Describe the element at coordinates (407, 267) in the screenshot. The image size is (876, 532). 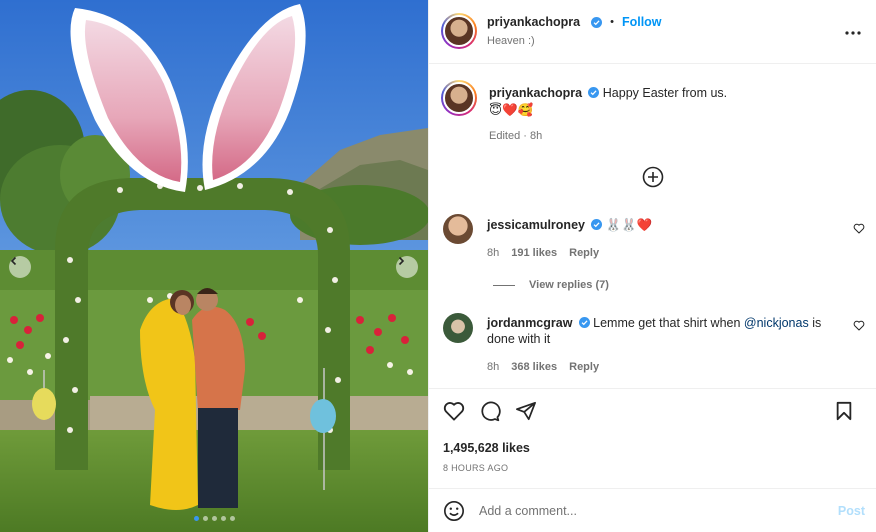
I see `next-photo-button` at that location.